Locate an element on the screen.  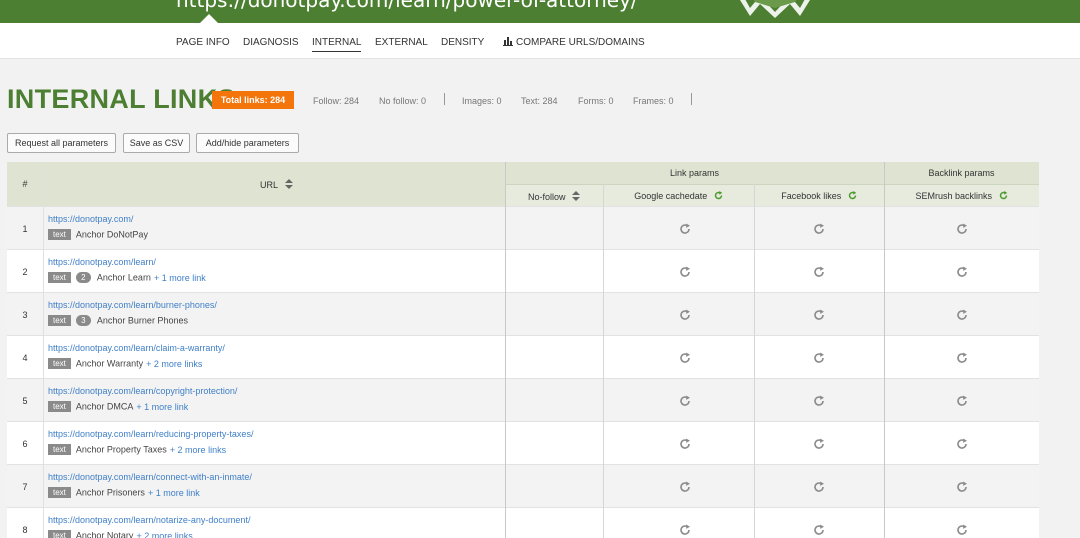
tab-page-info: PAGE INFO is located at coordinates (203, 42).